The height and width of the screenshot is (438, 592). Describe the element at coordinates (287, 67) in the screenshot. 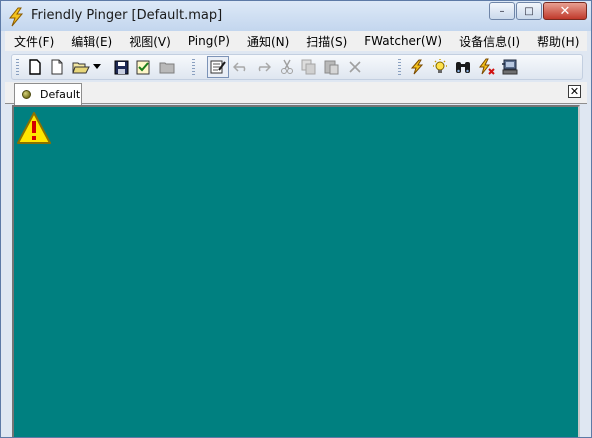

I see `cut-icon` at that location.